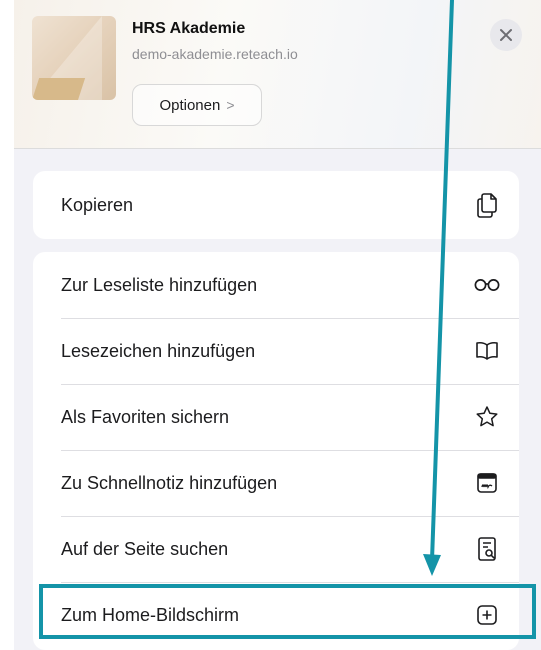 Image resolution: width=541 pixels, height=650 pixels. I want to click on menu-item-label: Kopieren, so click(97, 204).